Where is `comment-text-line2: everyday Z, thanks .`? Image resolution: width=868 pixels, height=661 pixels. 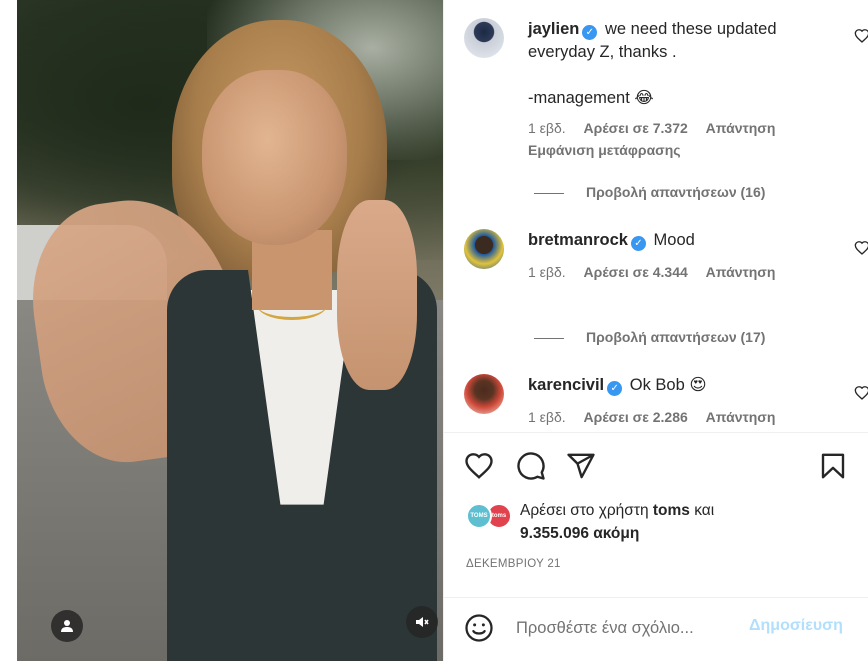 comment-text-line2: everyday Z, thanks . is located at coordinates (602, 52).